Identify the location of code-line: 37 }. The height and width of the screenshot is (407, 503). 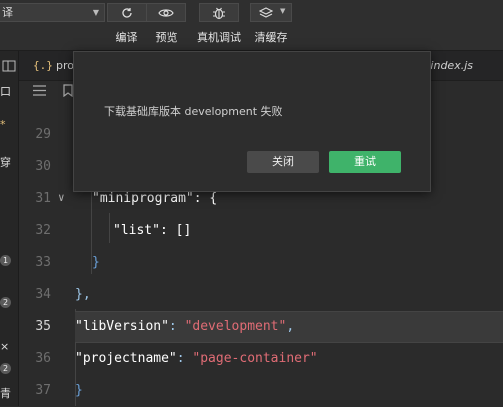
(261, 391).